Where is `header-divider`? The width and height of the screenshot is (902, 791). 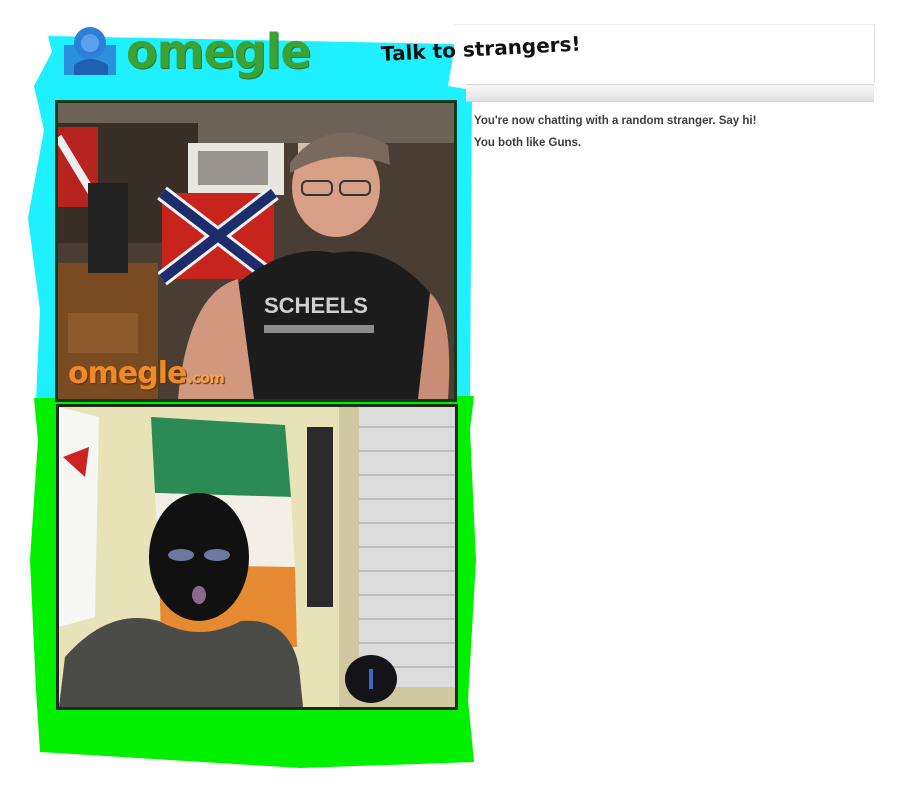
header-divider is located at coordinates (670, 93).